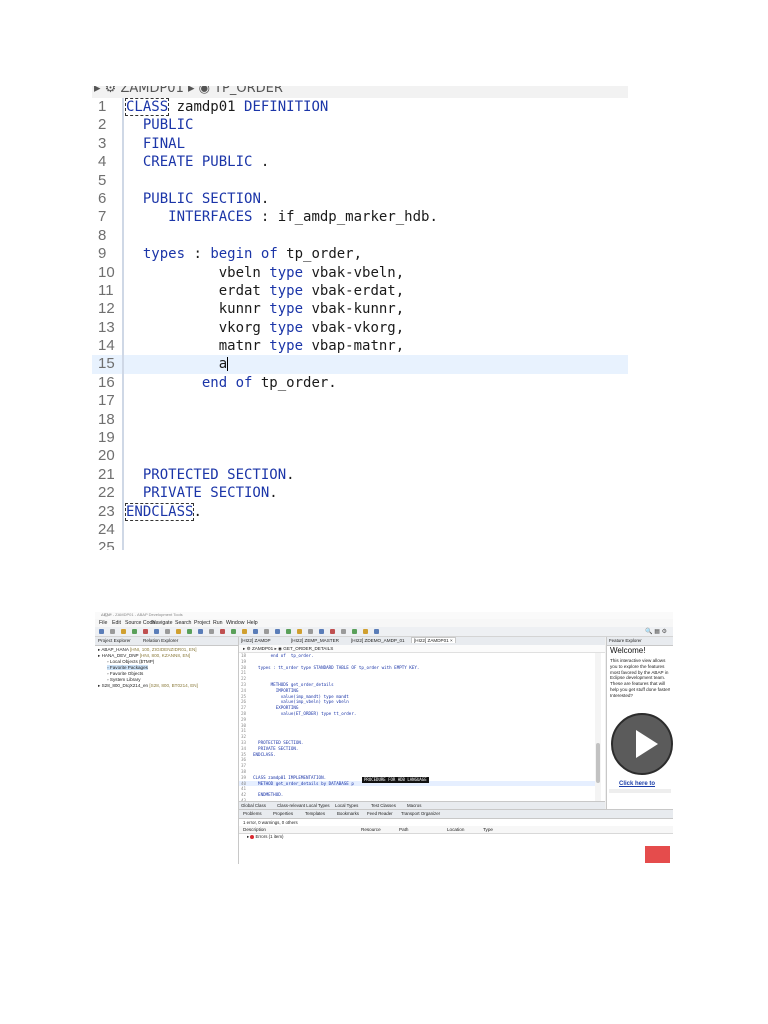 The width and height of the screenshot is (768, 1024). I want to click on bottom-view-tab: Templates, so click(315, 813).